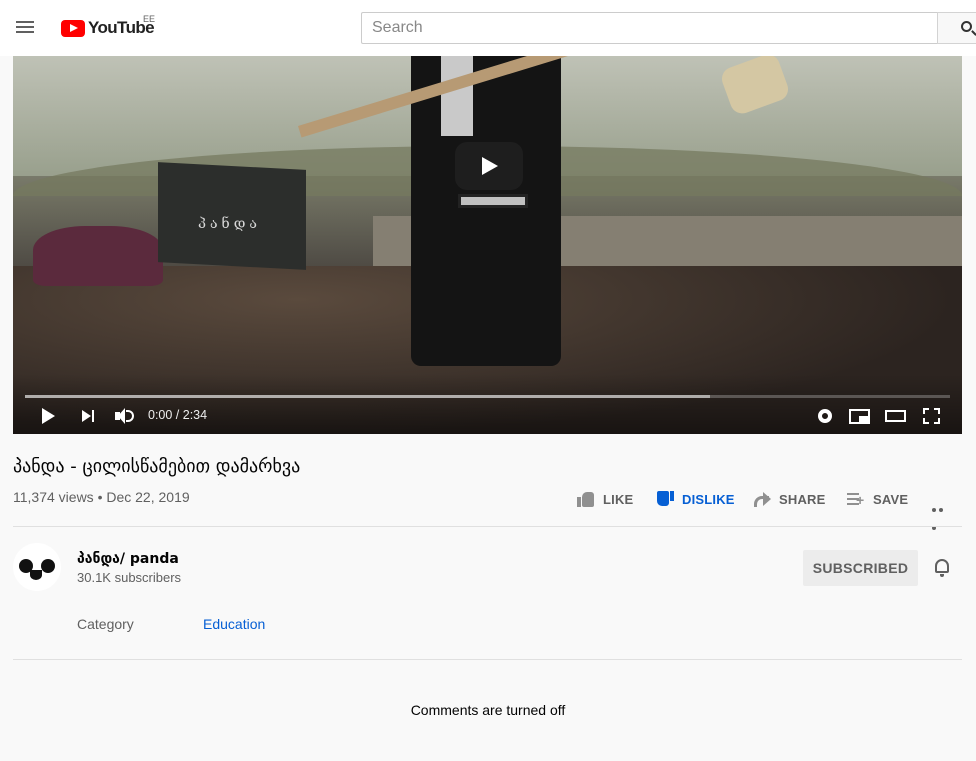  What do you see at coordinates (489, 166) in the screenshot?
I see `big-play-button-icon` at bounding box center [489, 166].